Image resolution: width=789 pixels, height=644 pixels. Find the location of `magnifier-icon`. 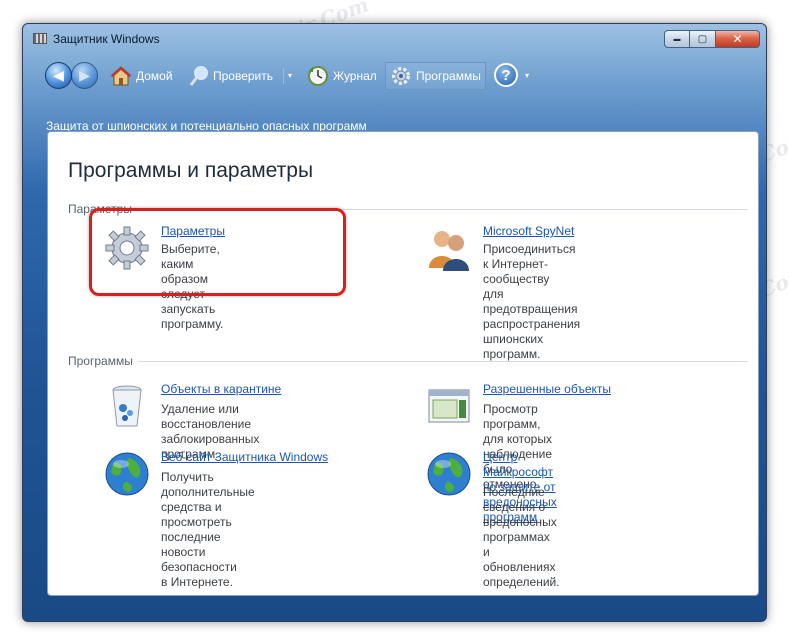

magnifier-icon is located at coordinates (198, 76).